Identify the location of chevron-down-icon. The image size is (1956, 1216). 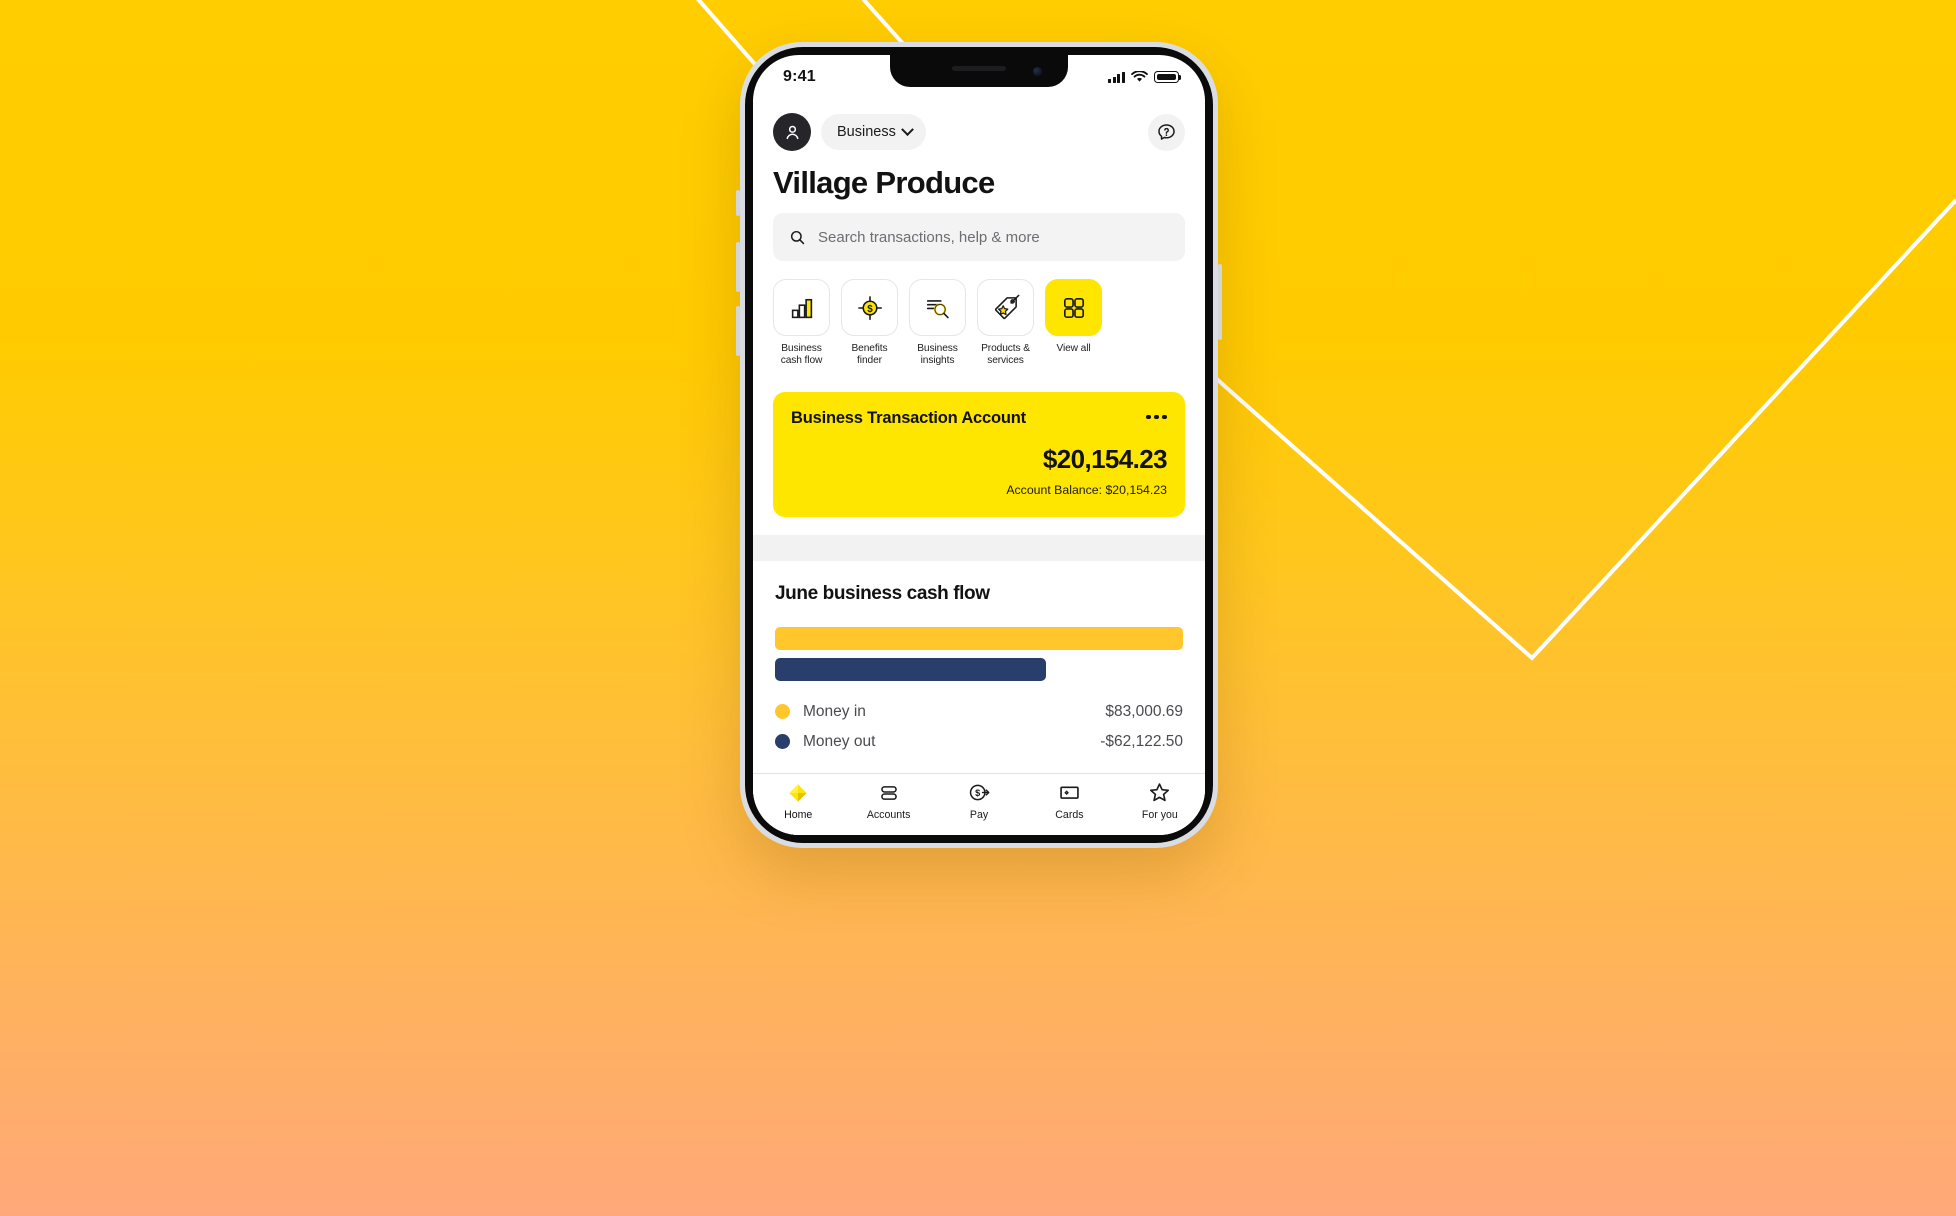
(907, 129).